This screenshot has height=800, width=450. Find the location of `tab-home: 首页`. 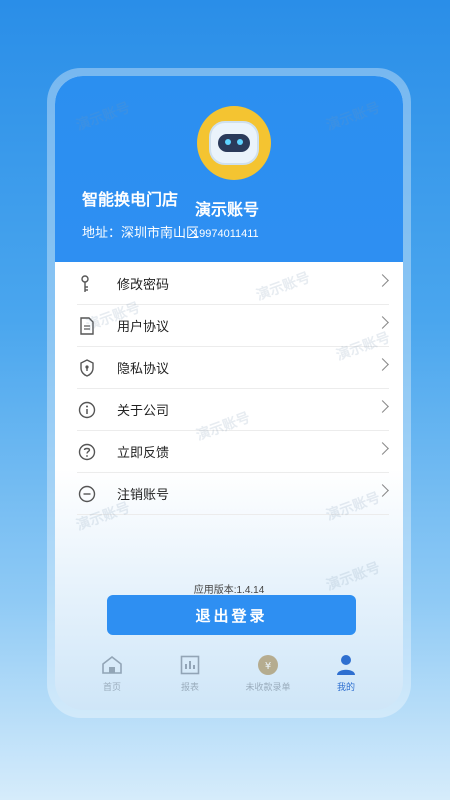

tab-home: 首页 is located at coordinates (112, 673).